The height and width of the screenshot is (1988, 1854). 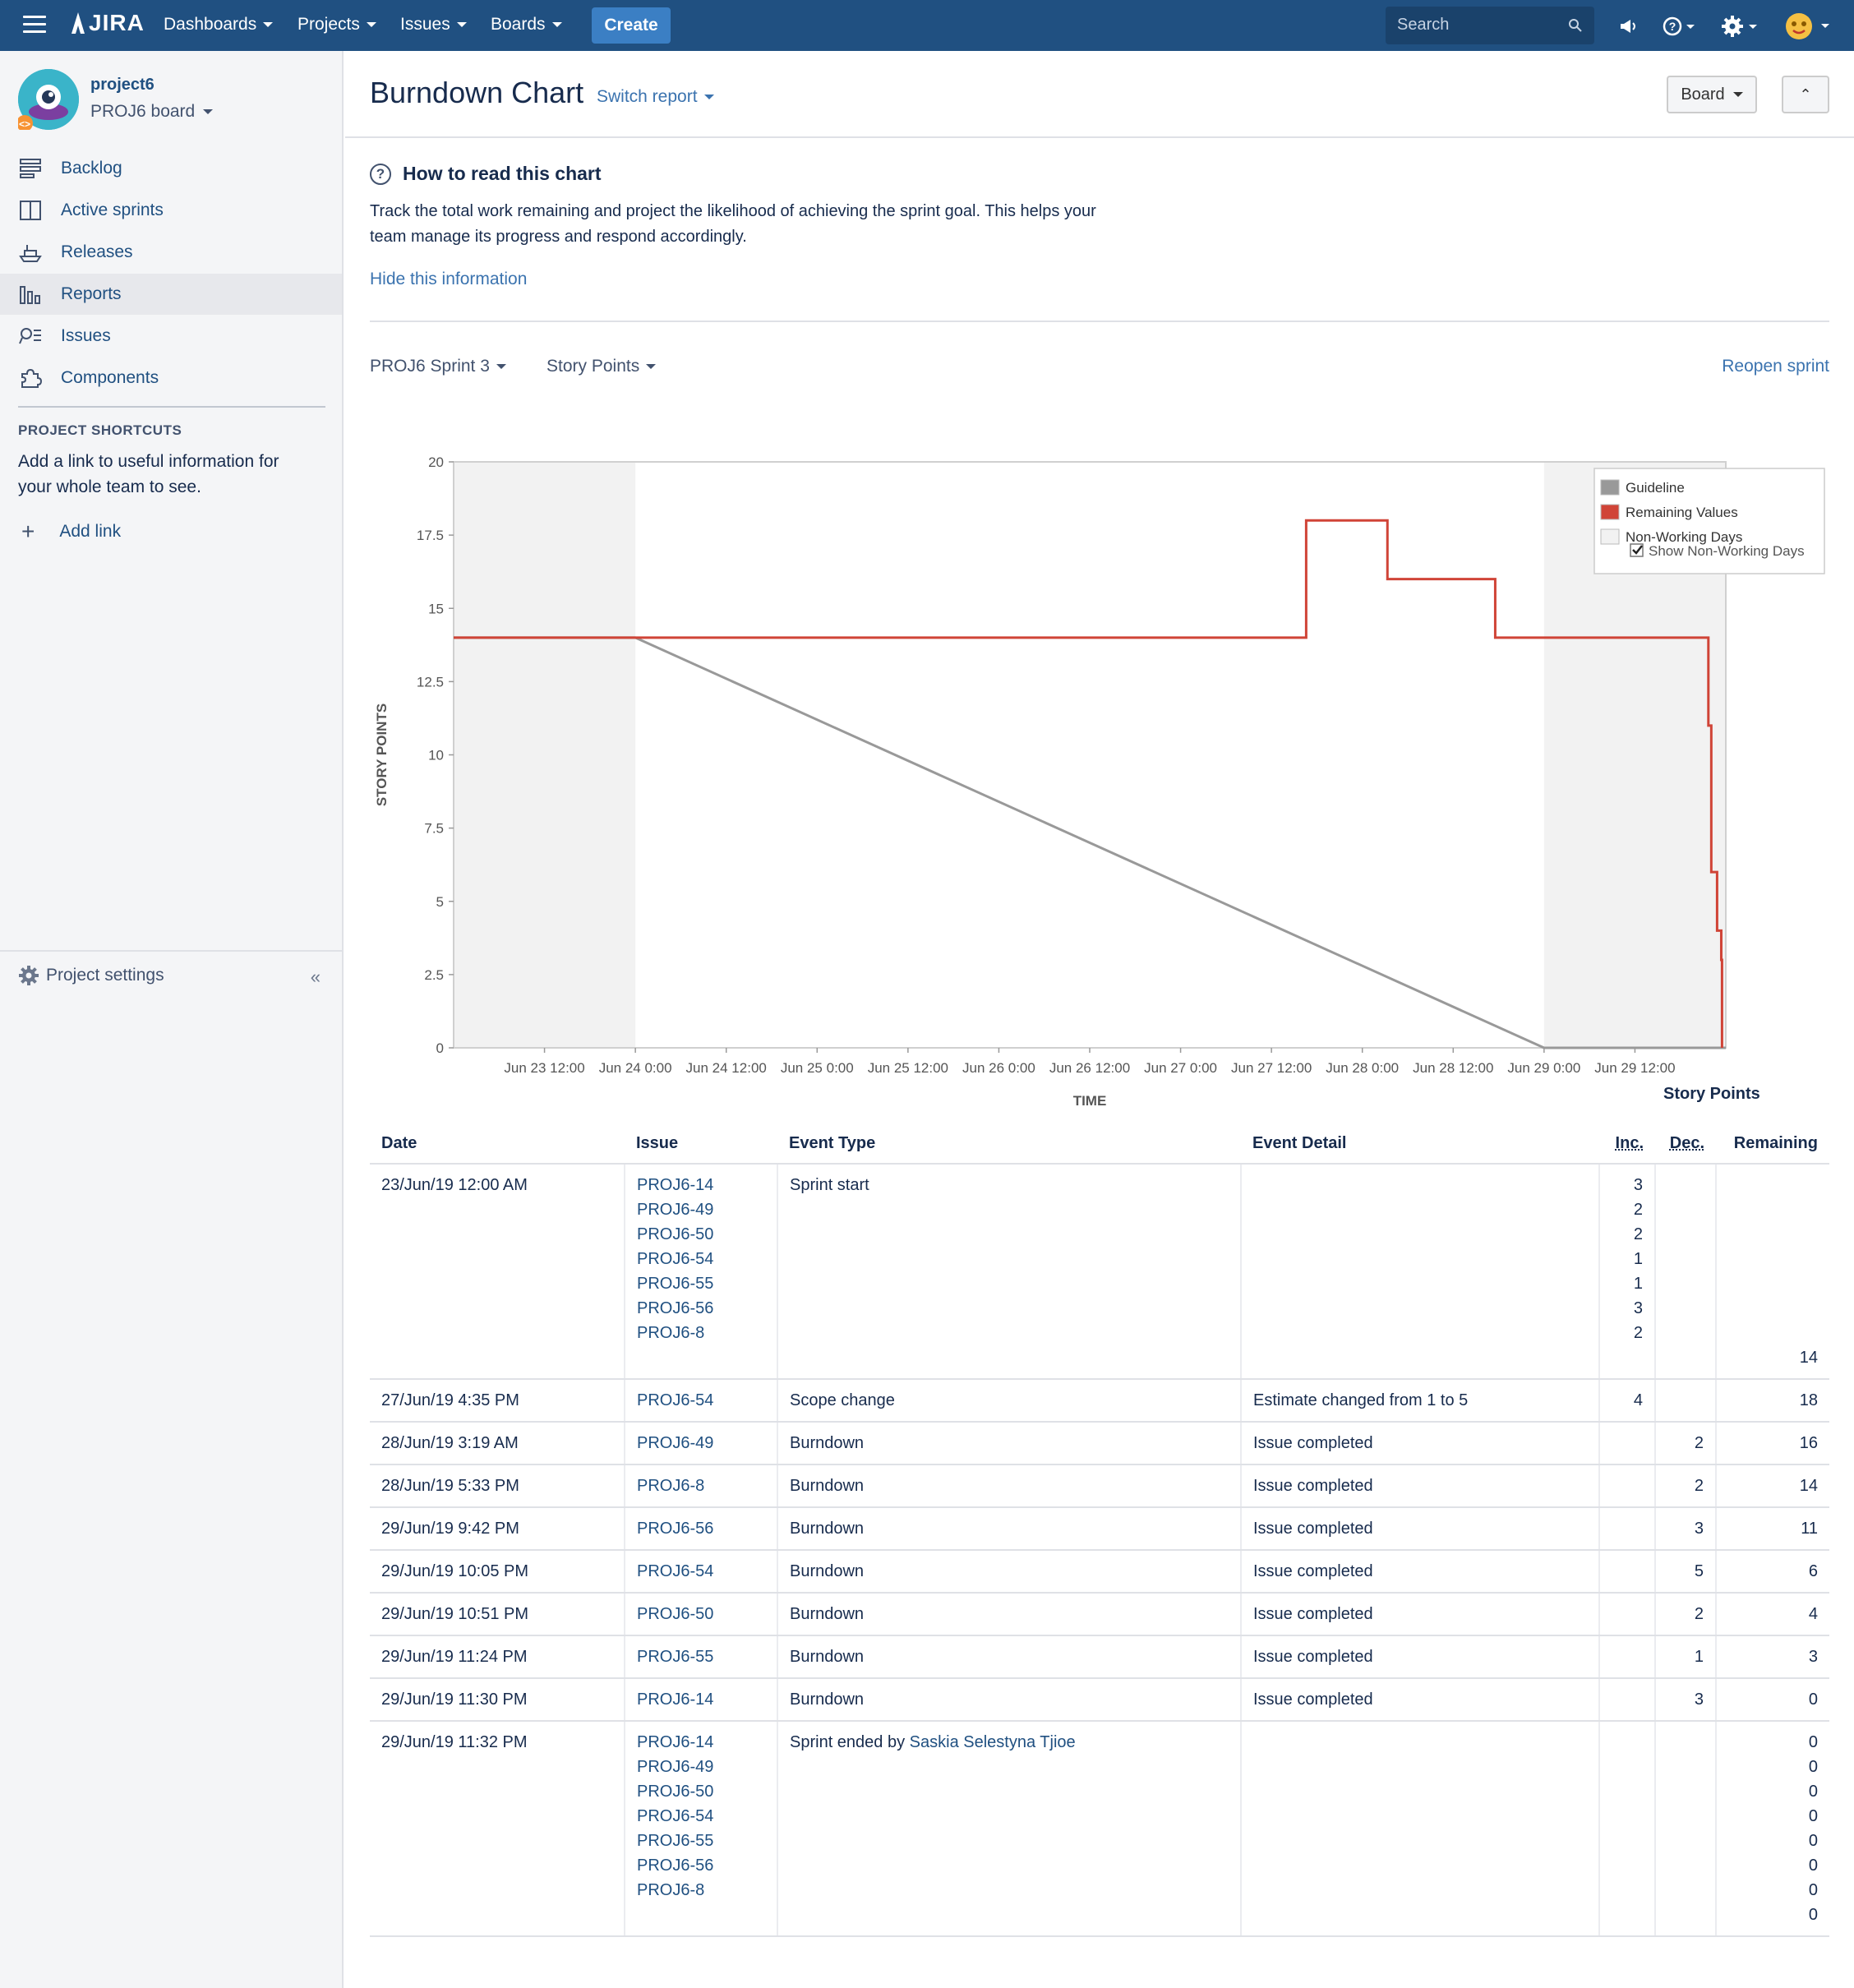 I want to click on add-link-button: + Add link, so click(x=60, y=531).